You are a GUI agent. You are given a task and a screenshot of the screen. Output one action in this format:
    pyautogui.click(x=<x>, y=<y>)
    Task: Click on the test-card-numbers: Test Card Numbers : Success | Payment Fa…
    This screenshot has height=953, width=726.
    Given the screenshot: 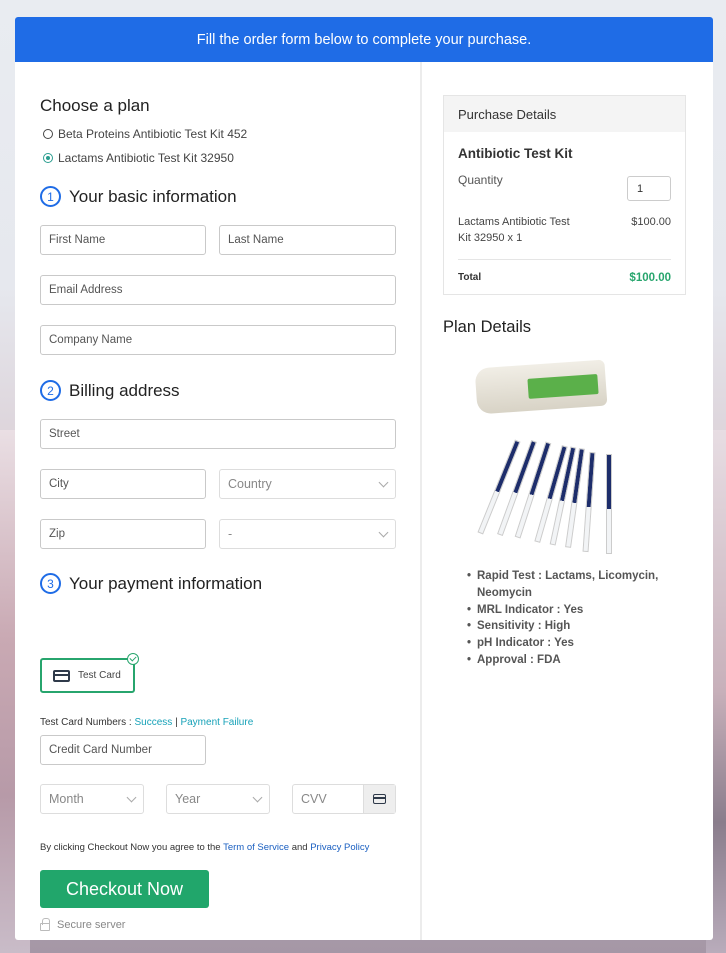 What is the action you would take?
    pyautogui.click(x=146, y=722)
    